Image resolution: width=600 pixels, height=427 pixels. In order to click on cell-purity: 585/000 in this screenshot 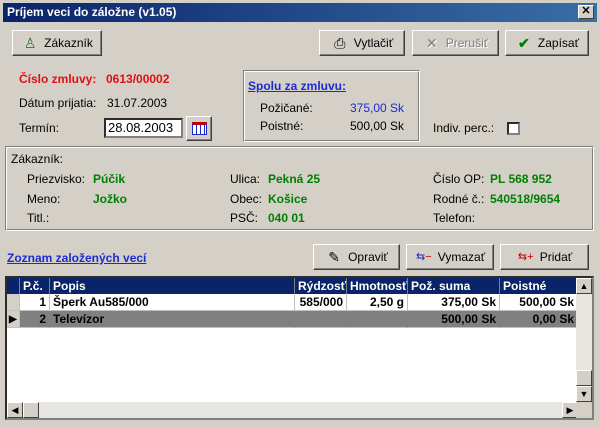, I will do `click(321, 302)`.